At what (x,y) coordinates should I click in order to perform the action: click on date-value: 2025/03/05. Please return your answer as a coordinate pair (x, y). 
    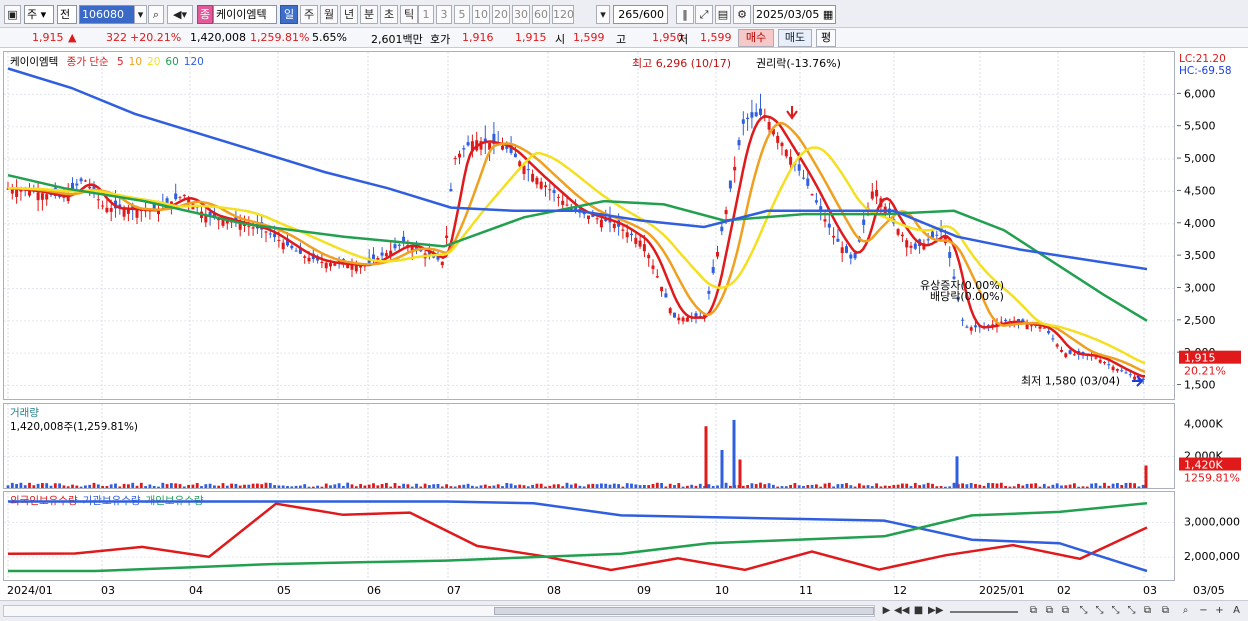
    Looking at the image, I should click on (788, 14).